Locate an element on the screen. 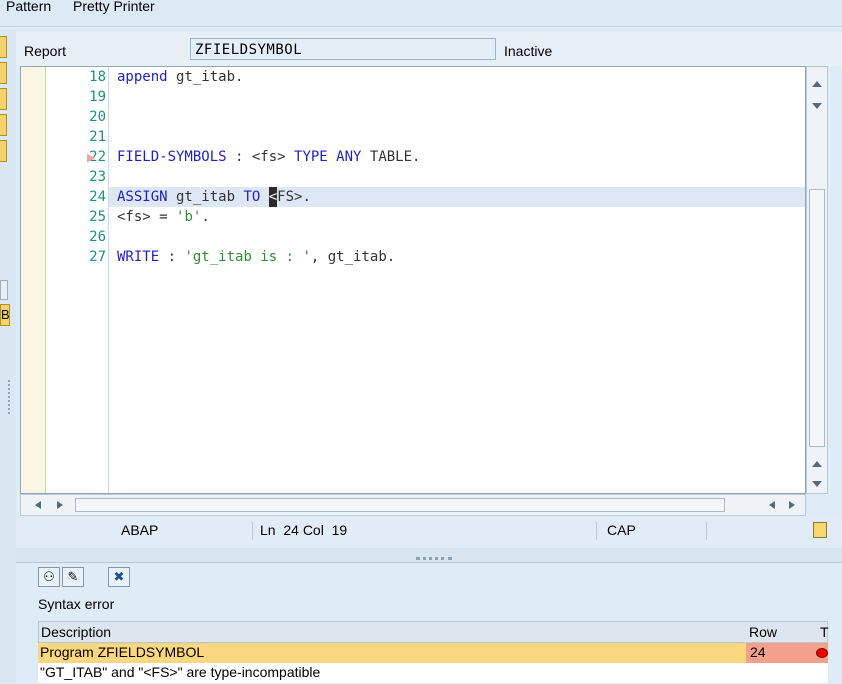 Image resolution: width=842 pixels, height=684 pixels. panel-splitter is located at coordinates (429, 555).